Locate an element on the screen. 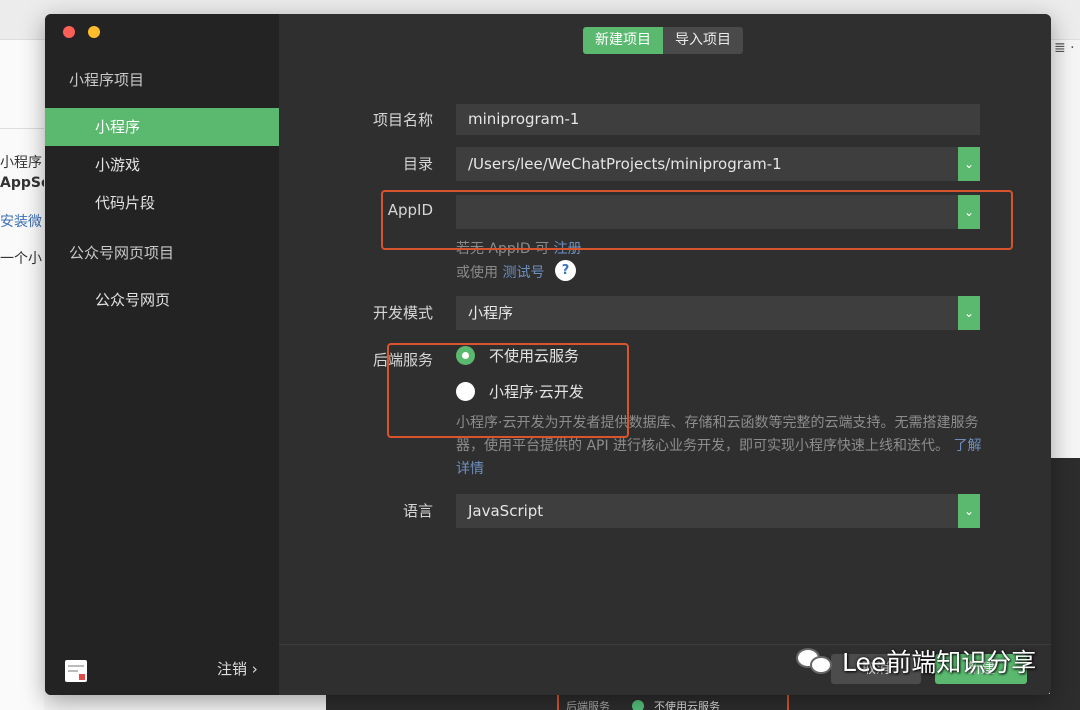  sidebar-section-webpage: 公众号网页项目 is located at coordinates (122, 253).